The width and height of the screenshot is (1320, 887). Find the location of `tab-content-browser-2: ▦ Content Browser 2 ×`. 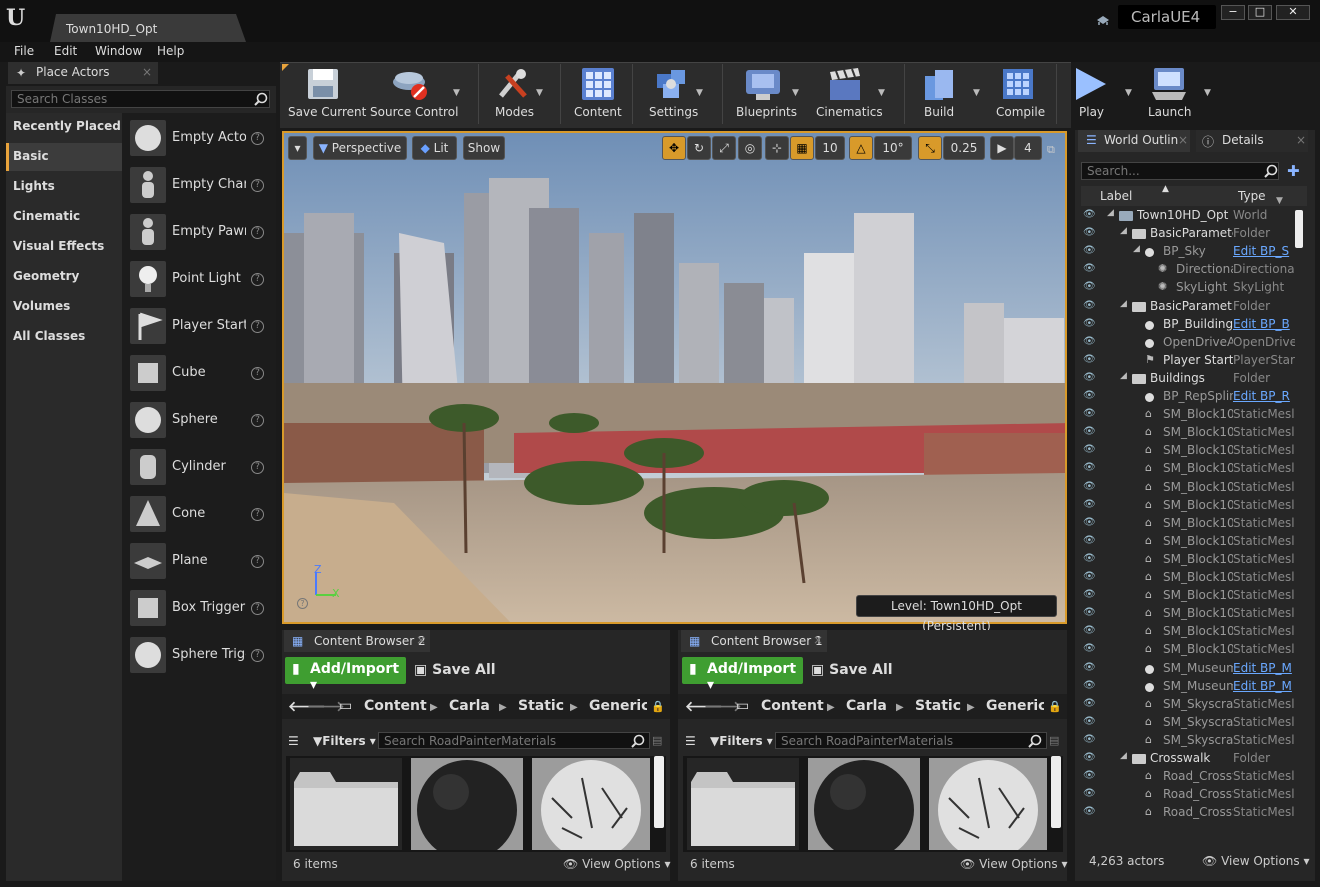

tab-content-browser-2: ▦ Content Browser 2 × is located at coordinates (357, 641).